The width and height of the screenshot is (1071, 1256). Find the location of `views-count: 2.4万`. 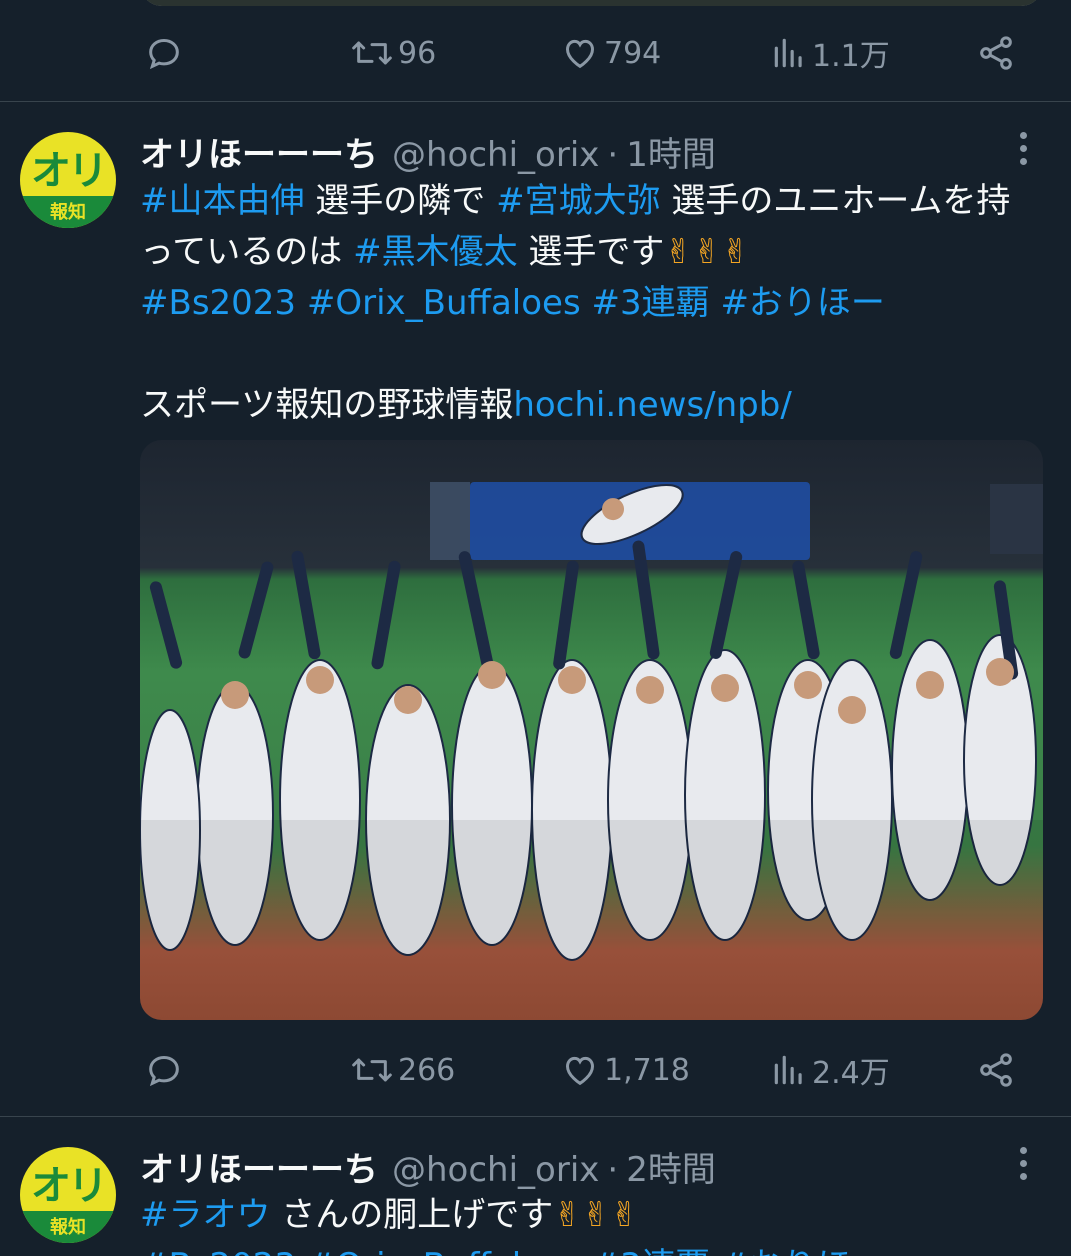

views-count: 2.4万 is located at coordinates (851, 1073).